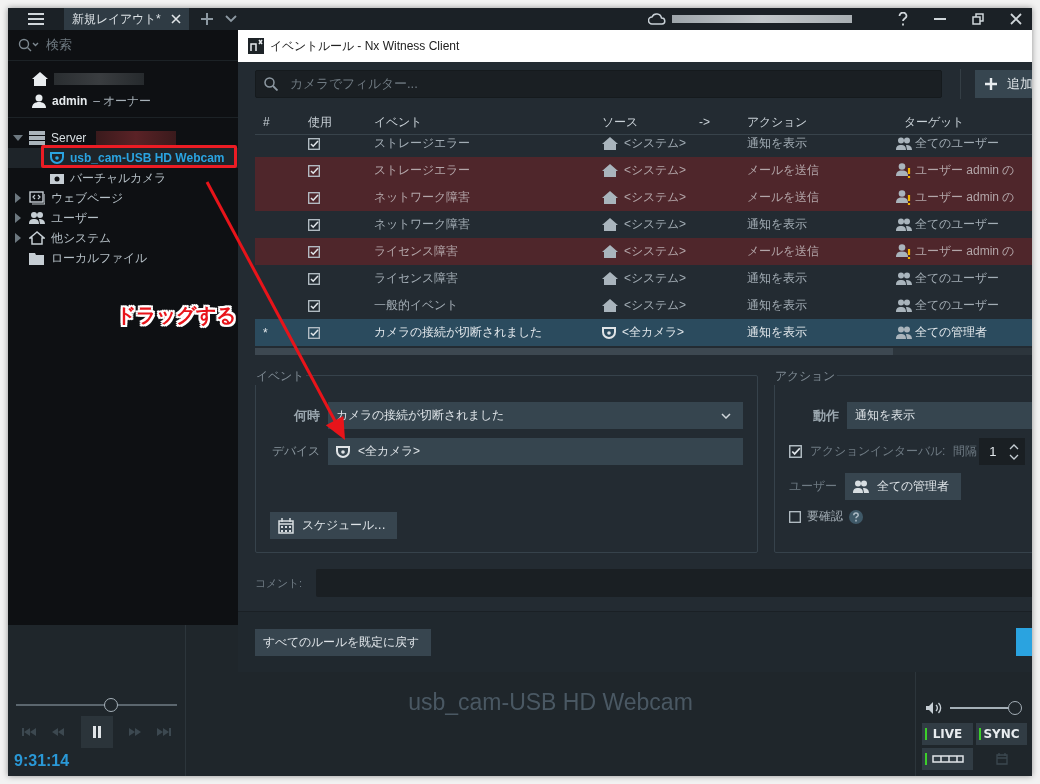 The width and height of the screenshot is (1040, 784). What do you see at coordinates (939, 415) in the screenshot?
I see `action-dropdown: 通知を表示` at bounding box center [939, 415].